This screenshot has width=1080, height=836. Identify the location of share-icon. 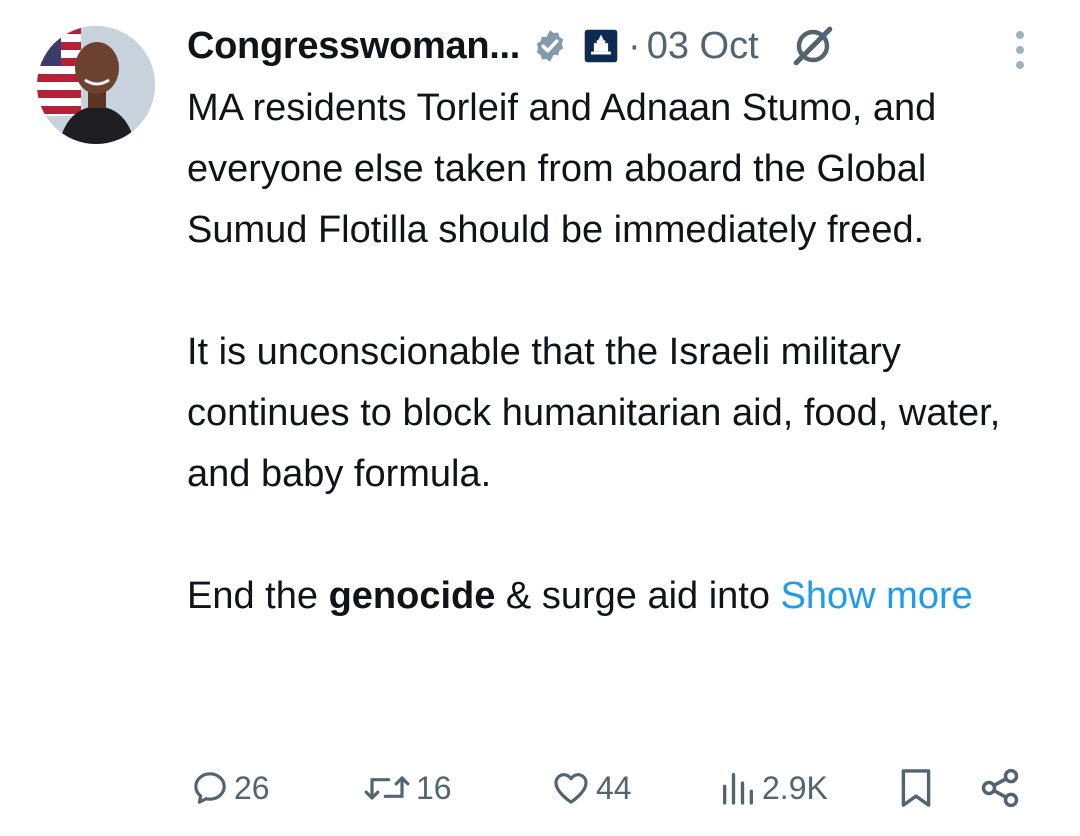
(1000, 788).